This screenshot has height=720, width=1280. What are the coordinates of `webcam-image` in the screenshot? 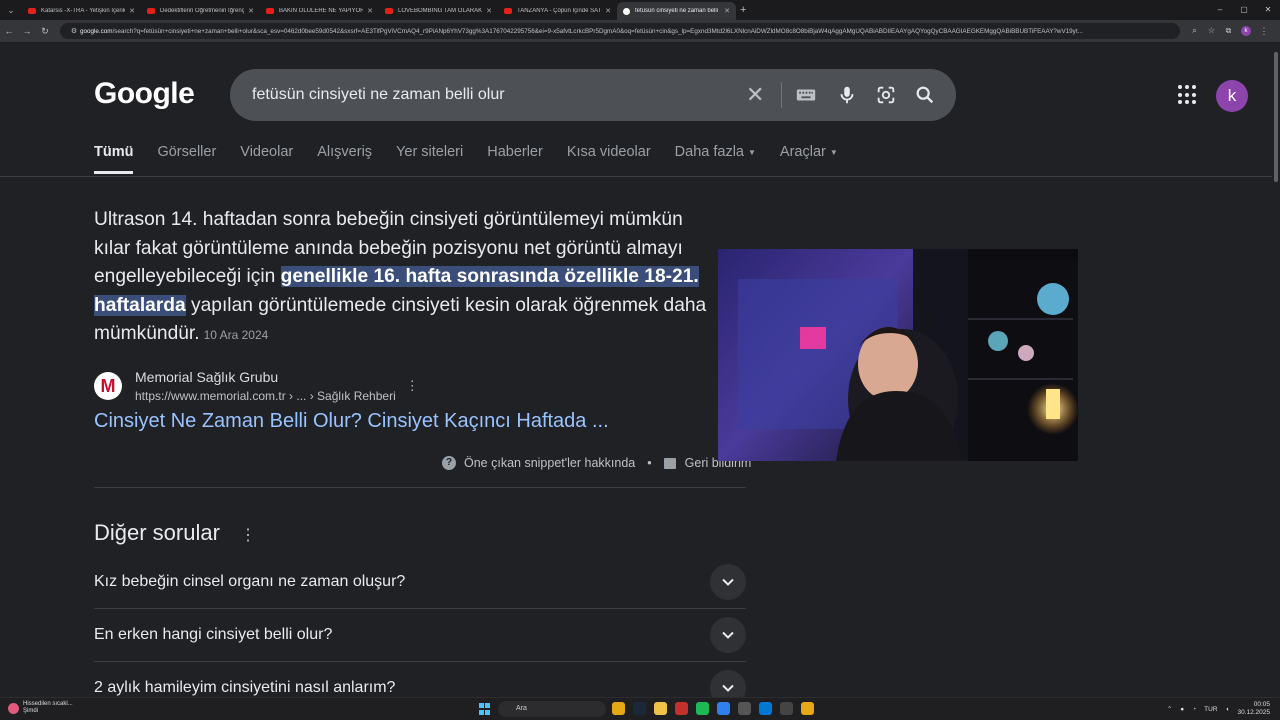 It's located at (898, 355).